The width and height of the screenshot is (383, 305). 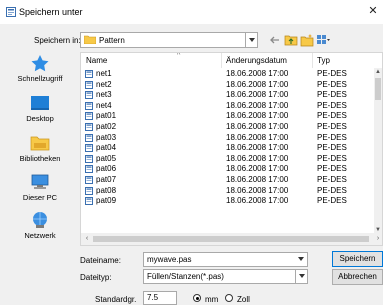 I want to click on window-title: Speichern unter, so click(x=51, y=12).